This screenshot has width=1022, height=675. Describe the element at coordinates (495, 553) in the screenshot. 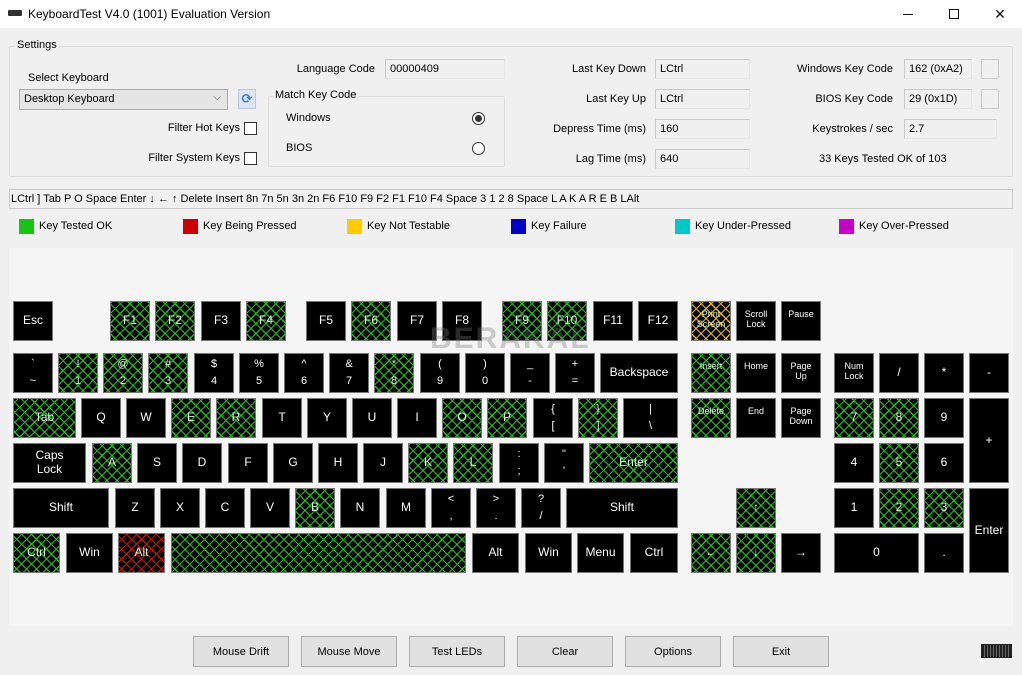

I see `key-ralt: Alt` at that location.